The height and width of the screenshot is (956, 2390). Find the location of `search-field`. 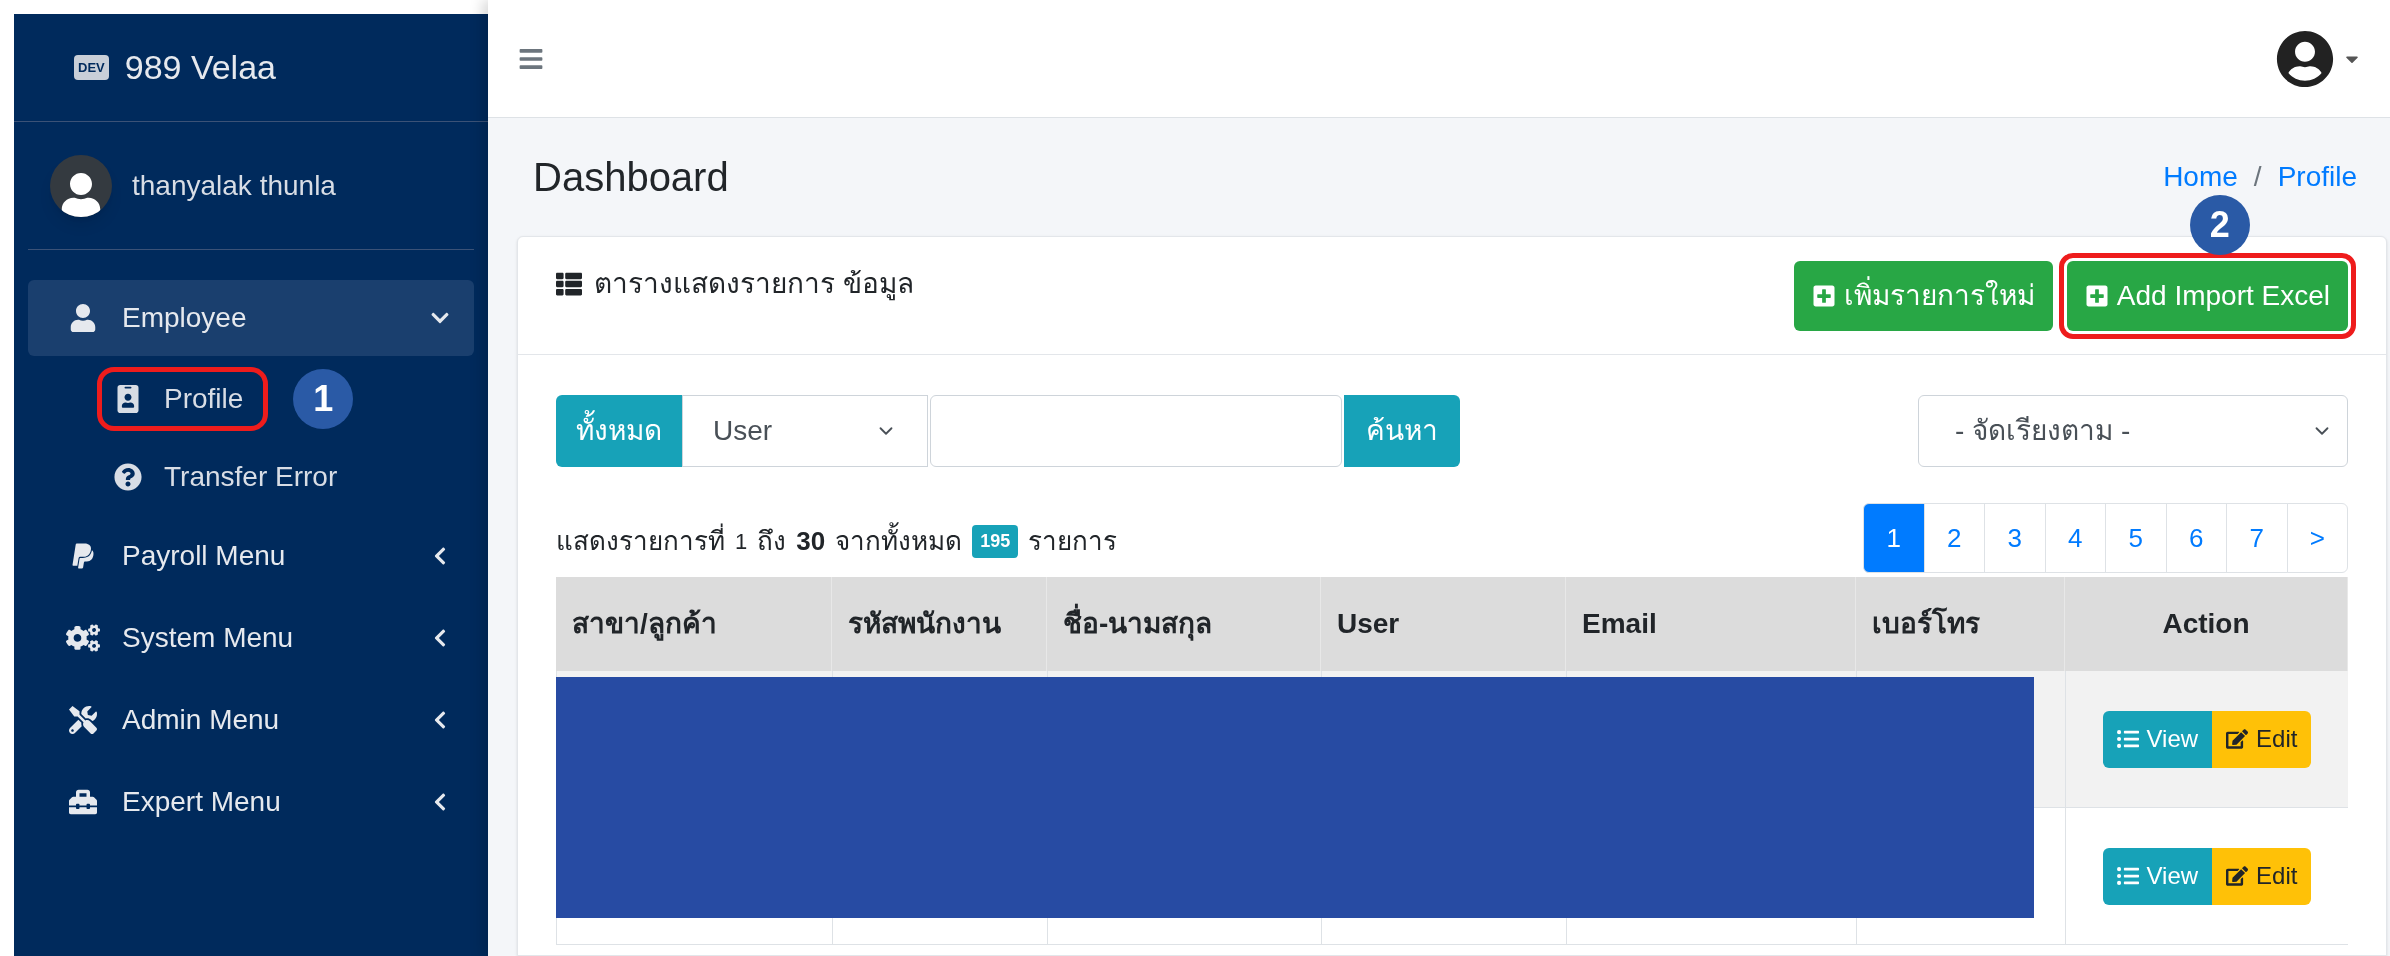

search-field is located at coordinates (1136, 431).